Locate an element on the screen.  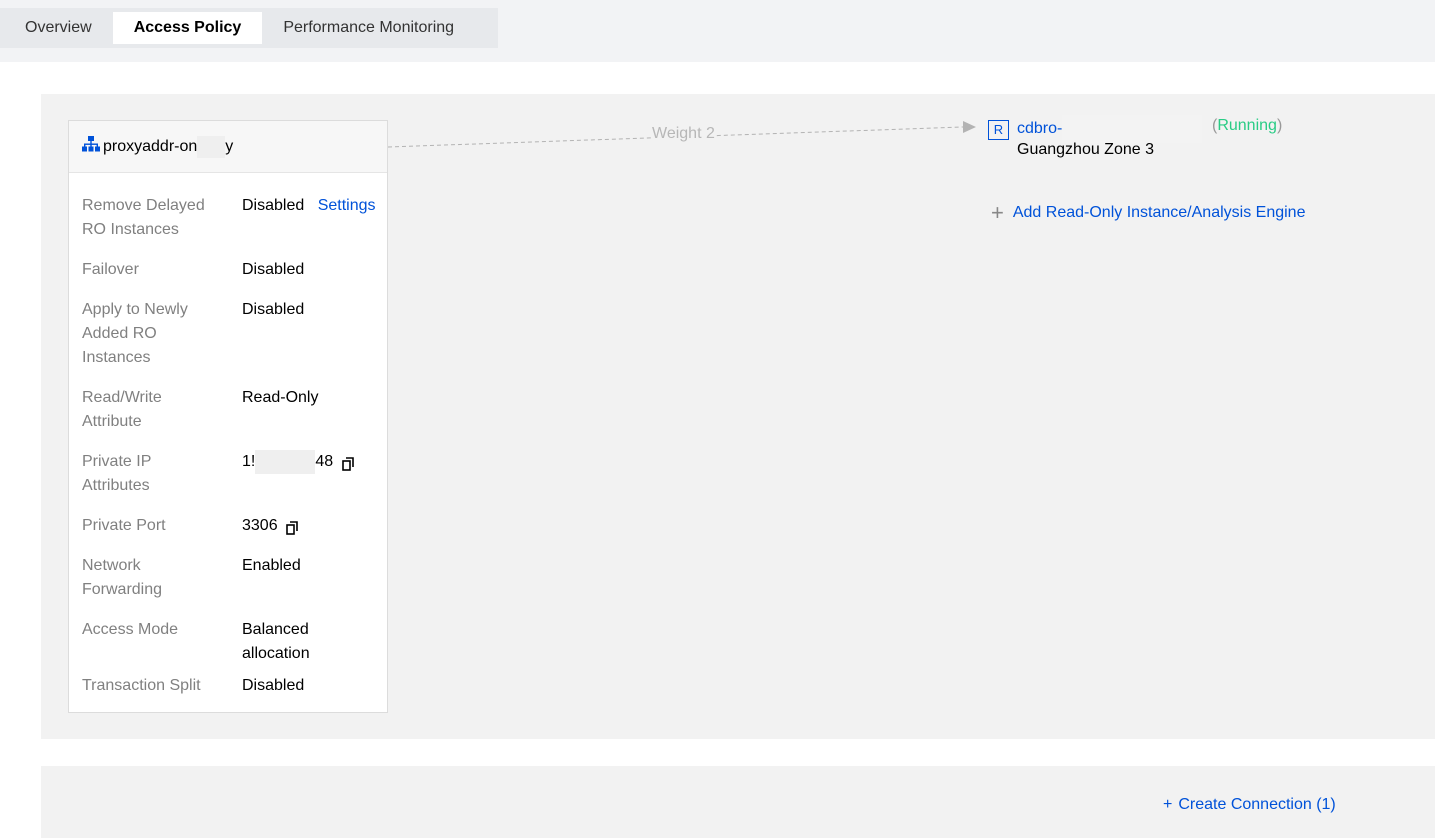
status-text: Running is located at coordinates (1247, 125).